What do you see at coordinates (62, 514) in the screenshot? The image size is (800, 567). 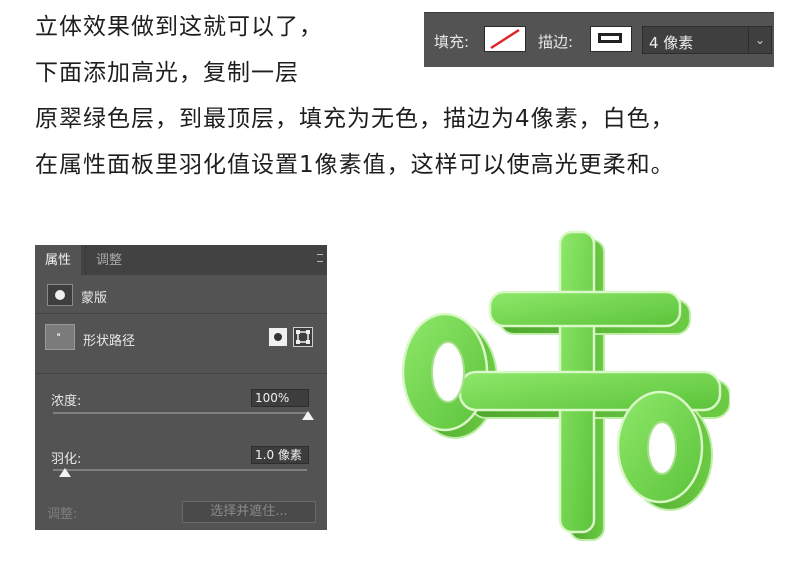 I see `adjust-label: 调整:` at bounding box center [62, 514].